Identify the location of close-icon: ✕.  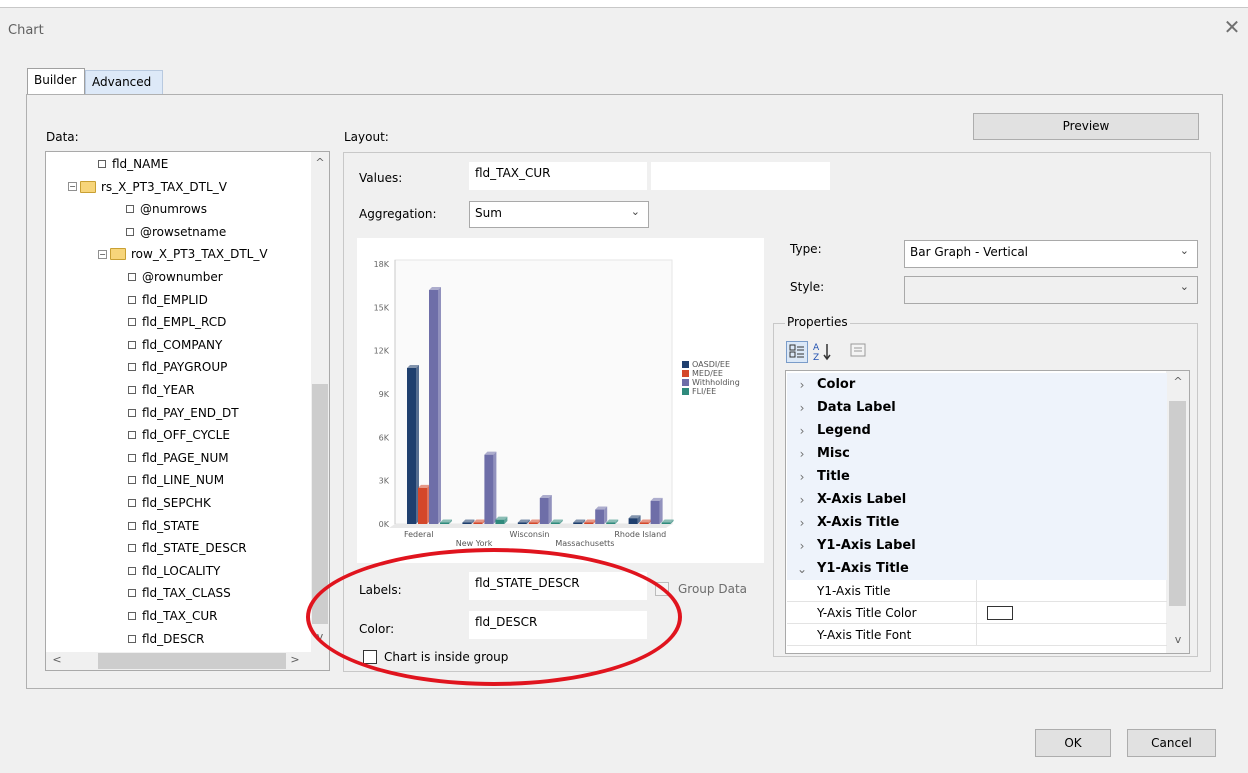
(1232, 27).